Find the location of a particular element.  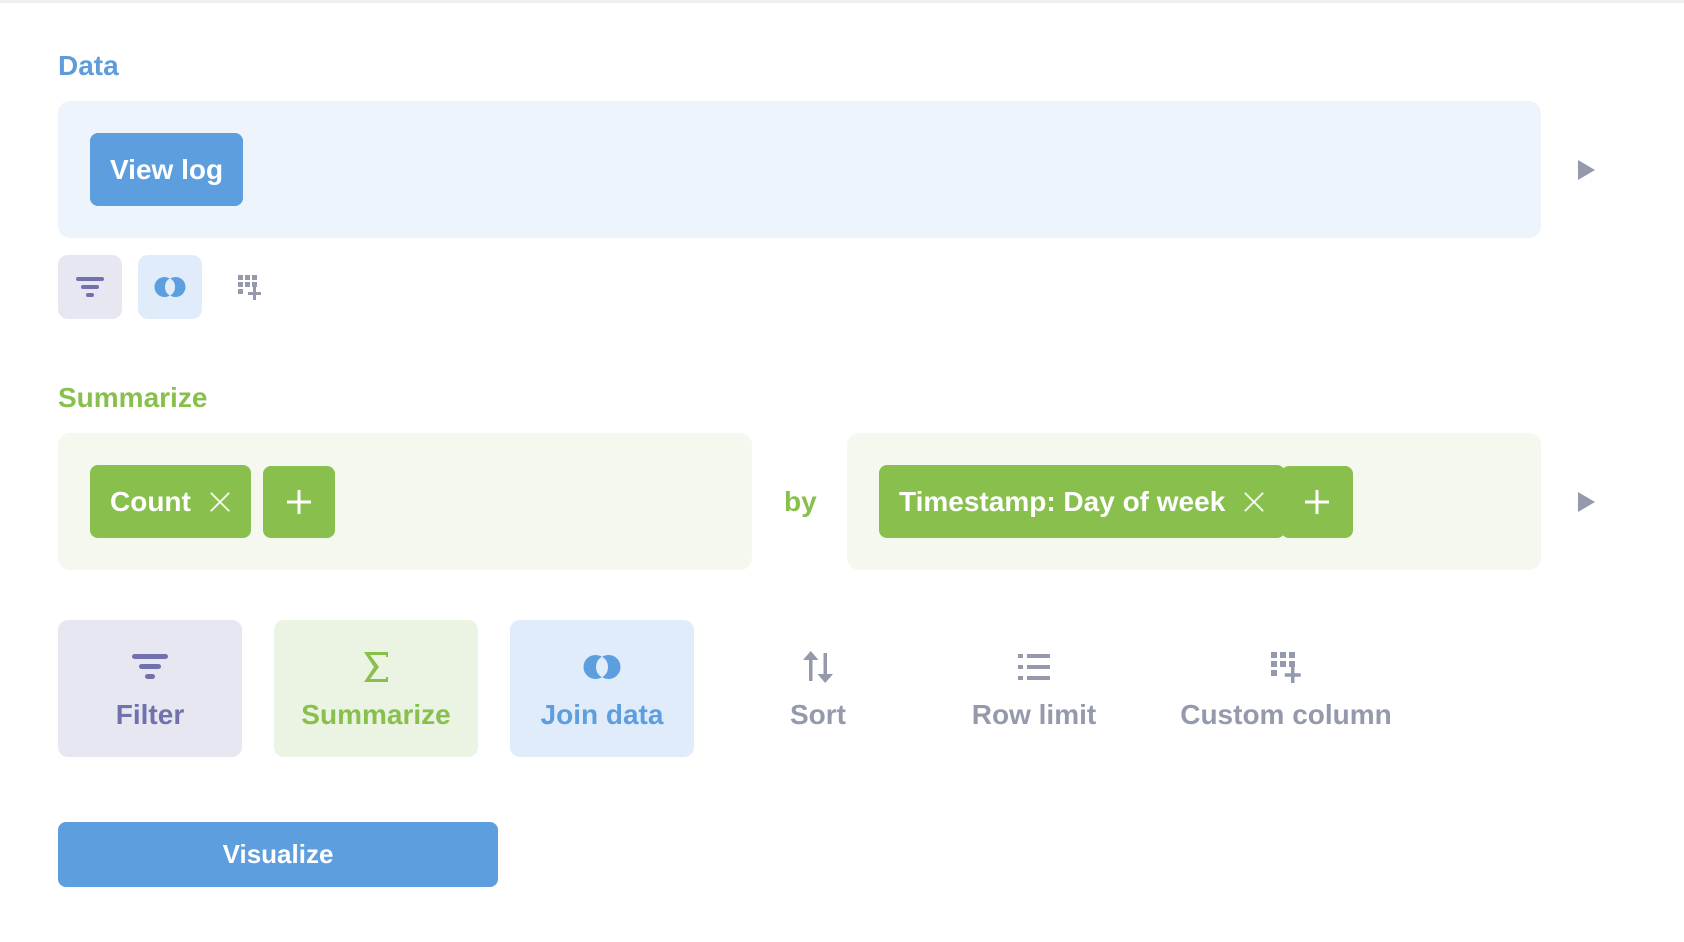

custom-column-step-button: Custom column is located at coordinates (1286, 688).